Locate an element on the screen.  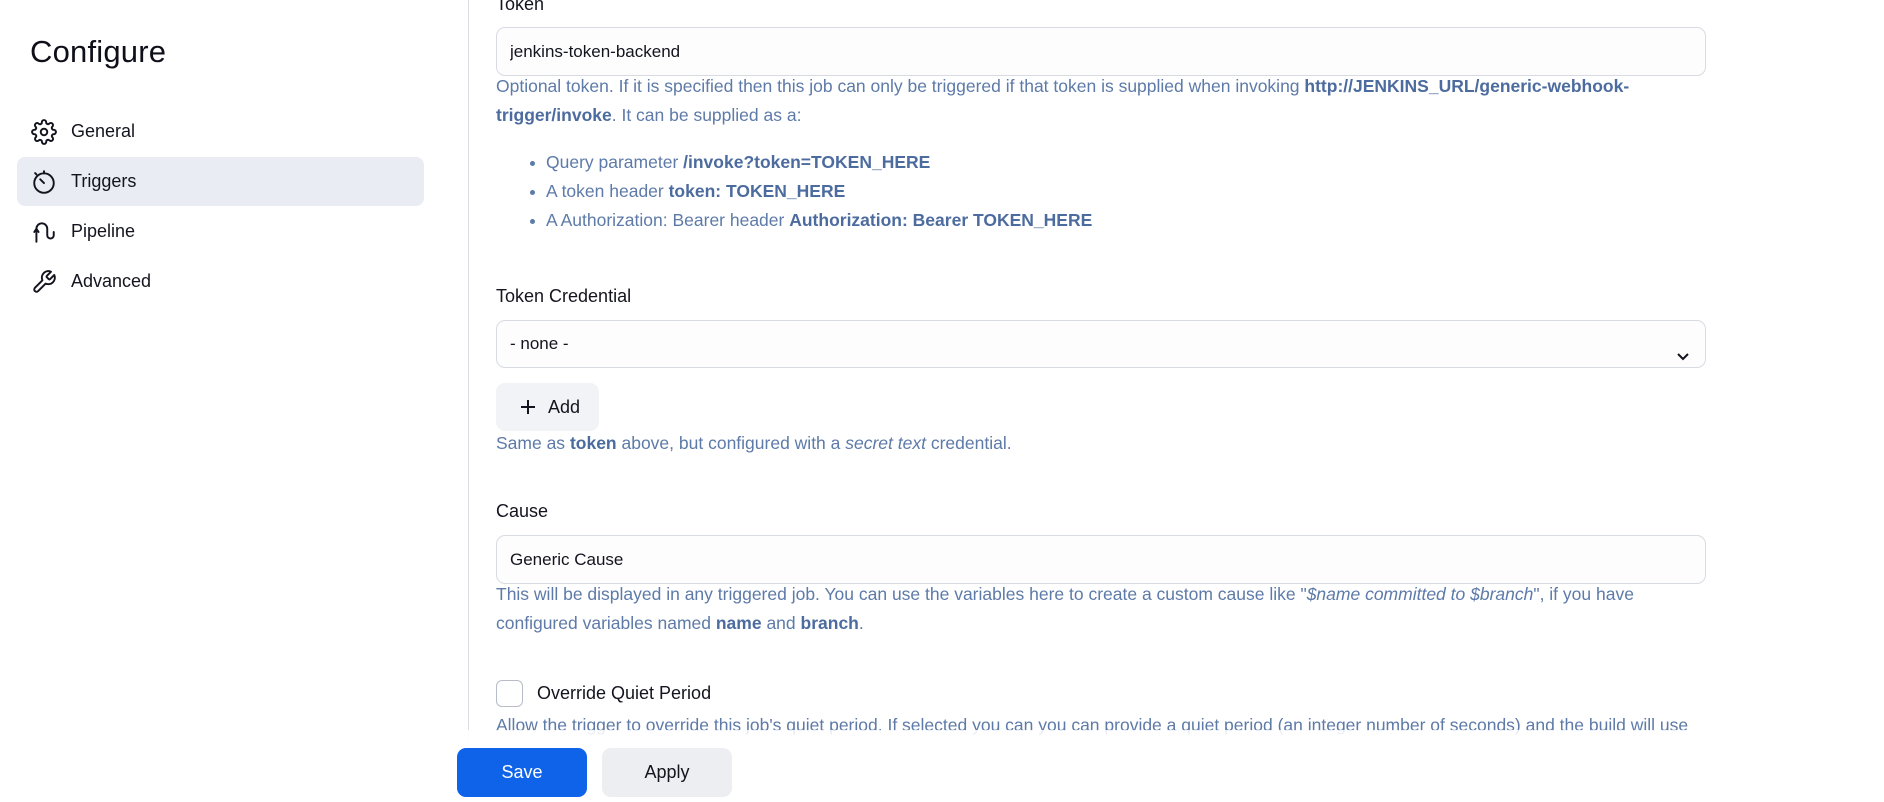
page-title: Configure is located at coordinates (98, 51).